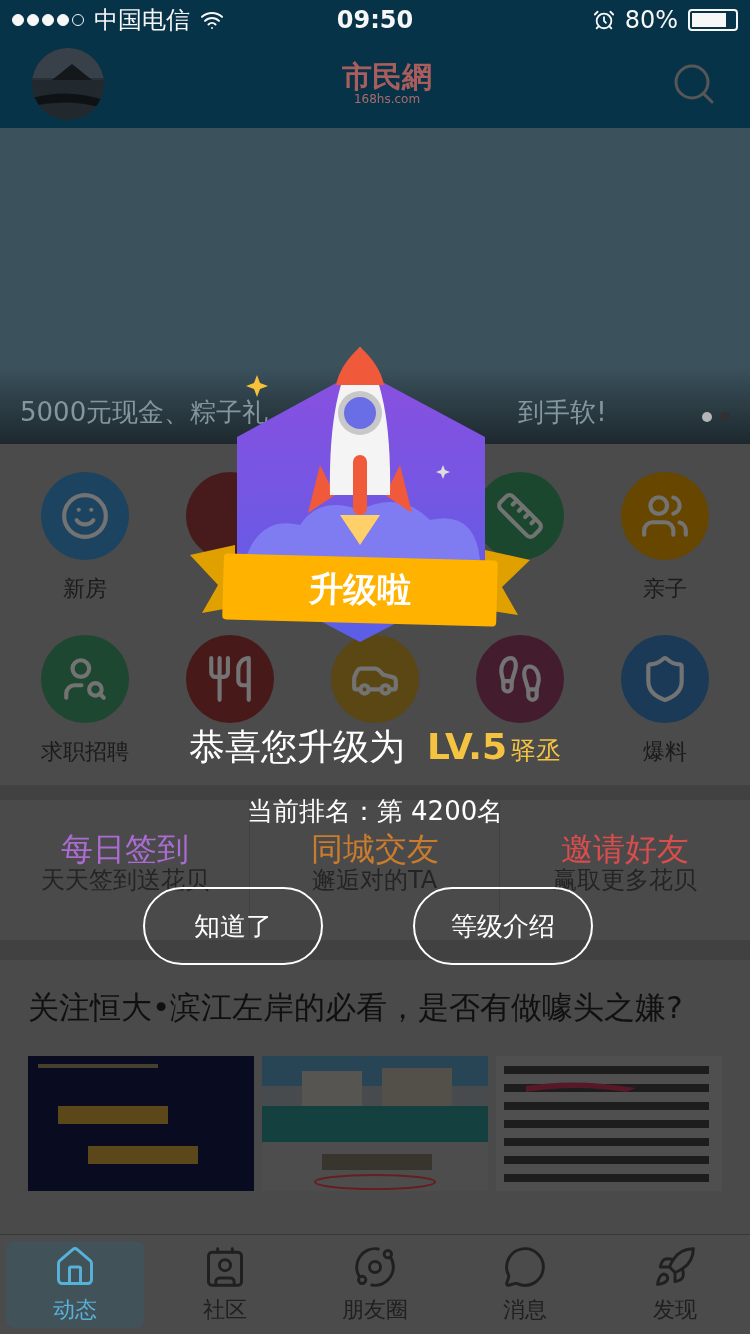 This screenshot has height=1334, width=750. Describe the element at coordinates (562, 412) in the screenshot. I see `banner-caption: 到手软!` at that location.